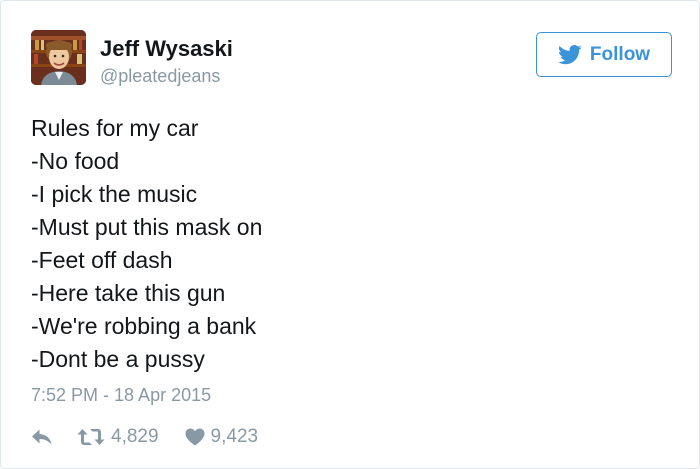 The height and width of the screenshot is (469, 700). I want to click on avatar, so click(58, 57).